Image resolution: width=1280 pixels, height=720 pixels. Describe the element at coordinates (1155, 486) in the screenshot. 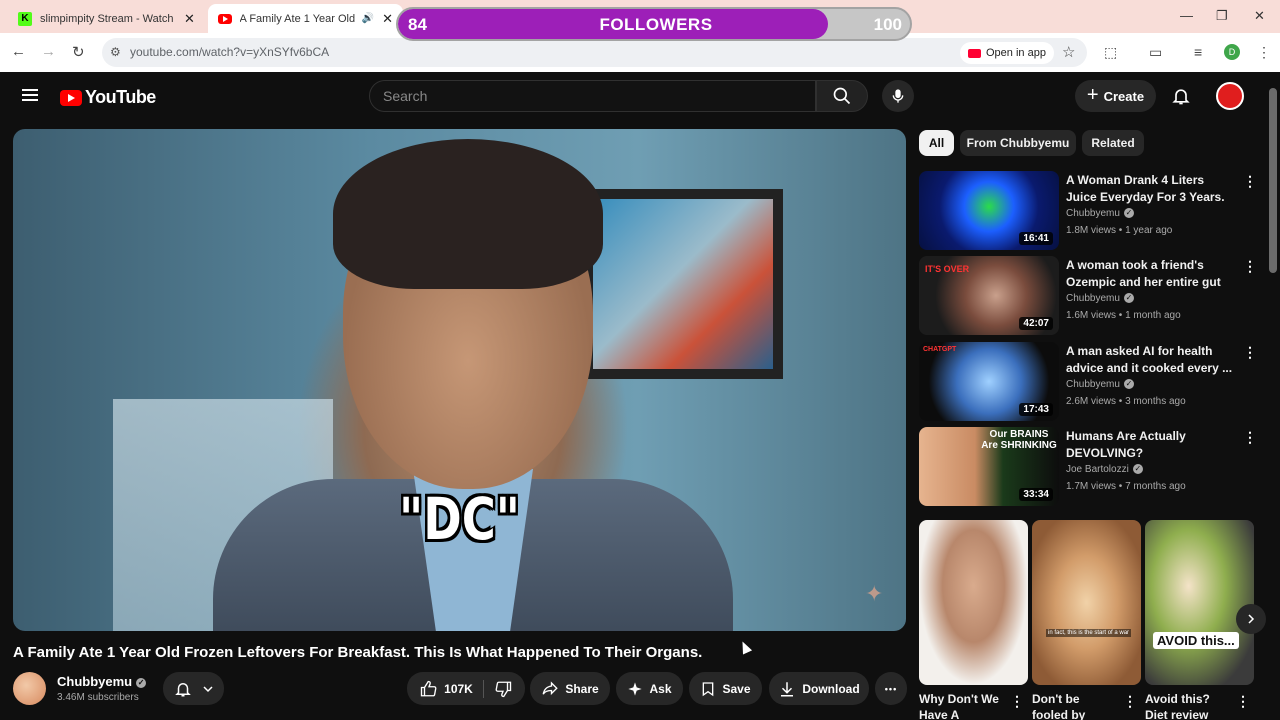

I see `upload-age: 7 months ago` at that location.